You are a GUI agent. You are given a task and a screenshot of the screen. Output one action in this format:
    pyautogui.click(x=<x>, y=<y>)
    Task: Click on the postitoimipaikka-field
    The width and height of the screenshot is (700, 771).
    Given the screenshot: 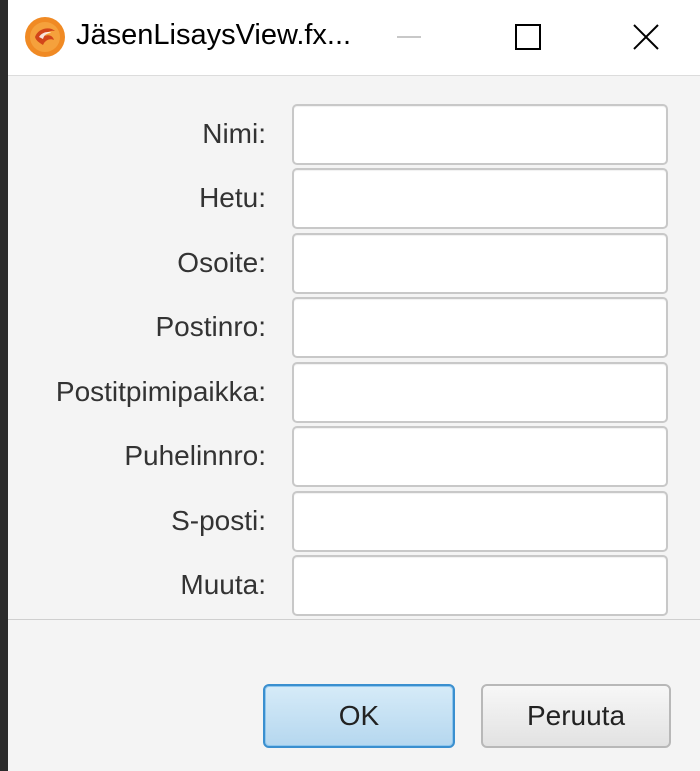 What is the action you would take?
    pyautogui.click(x=480, y=392)
    